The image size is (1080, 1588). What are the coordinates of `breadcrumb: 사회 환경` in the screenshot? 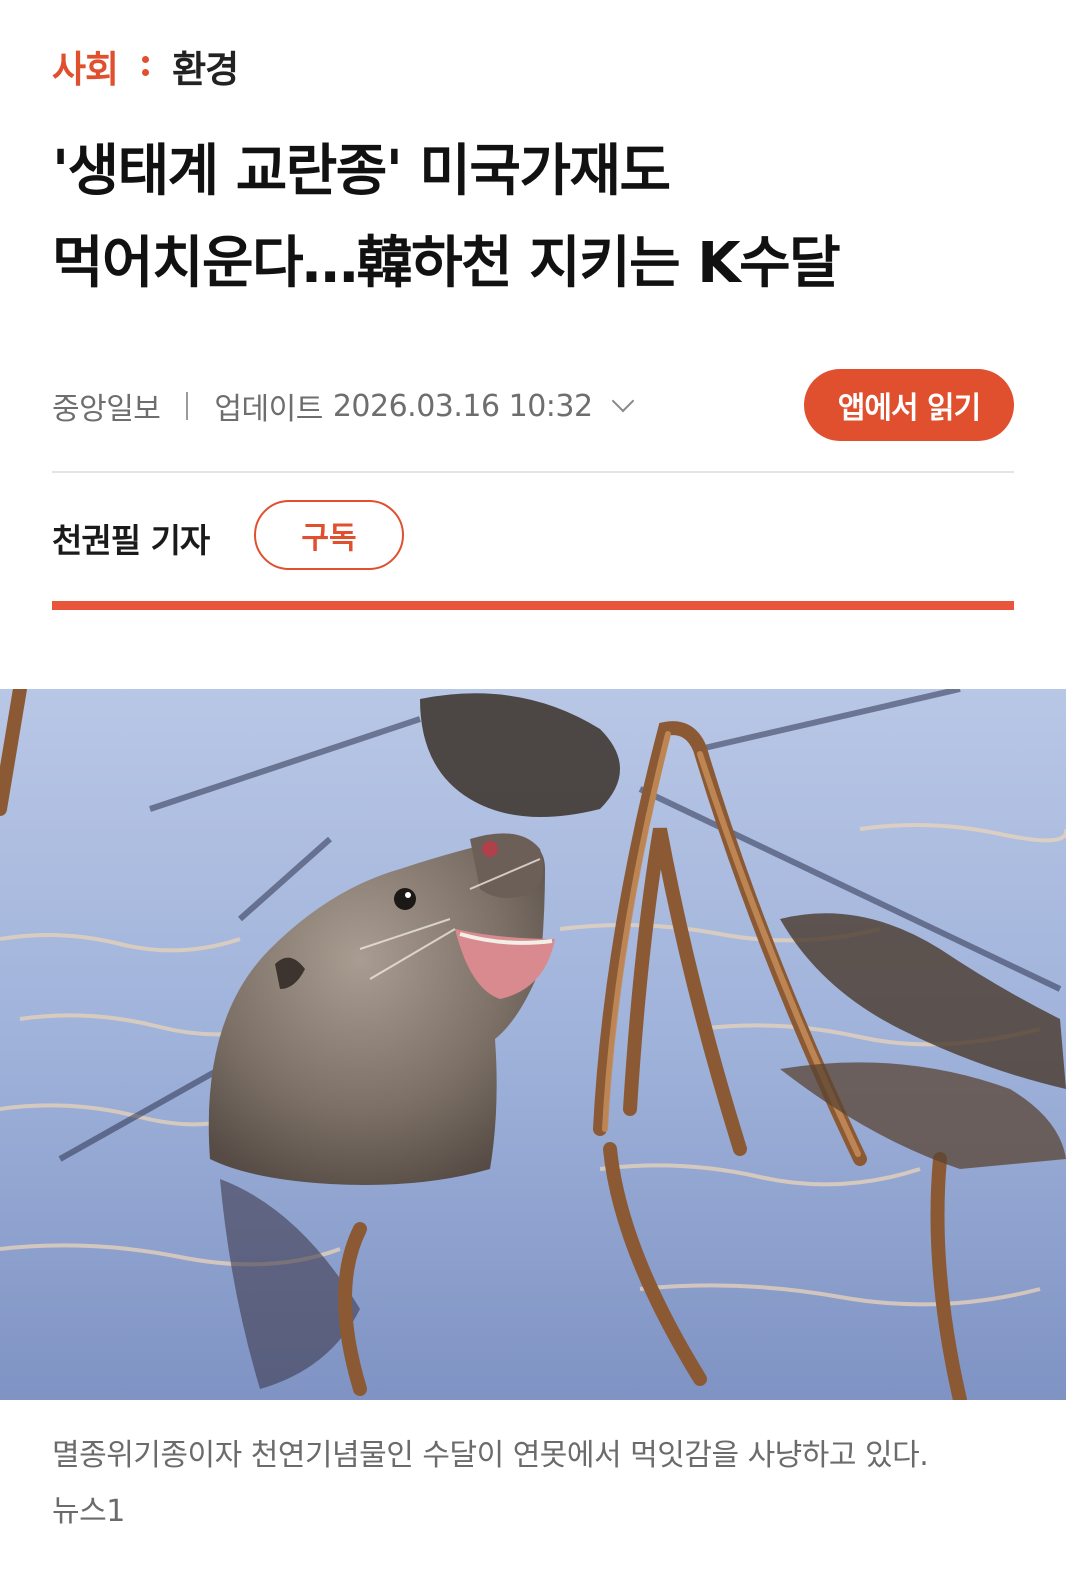 It's located at (145, 66).